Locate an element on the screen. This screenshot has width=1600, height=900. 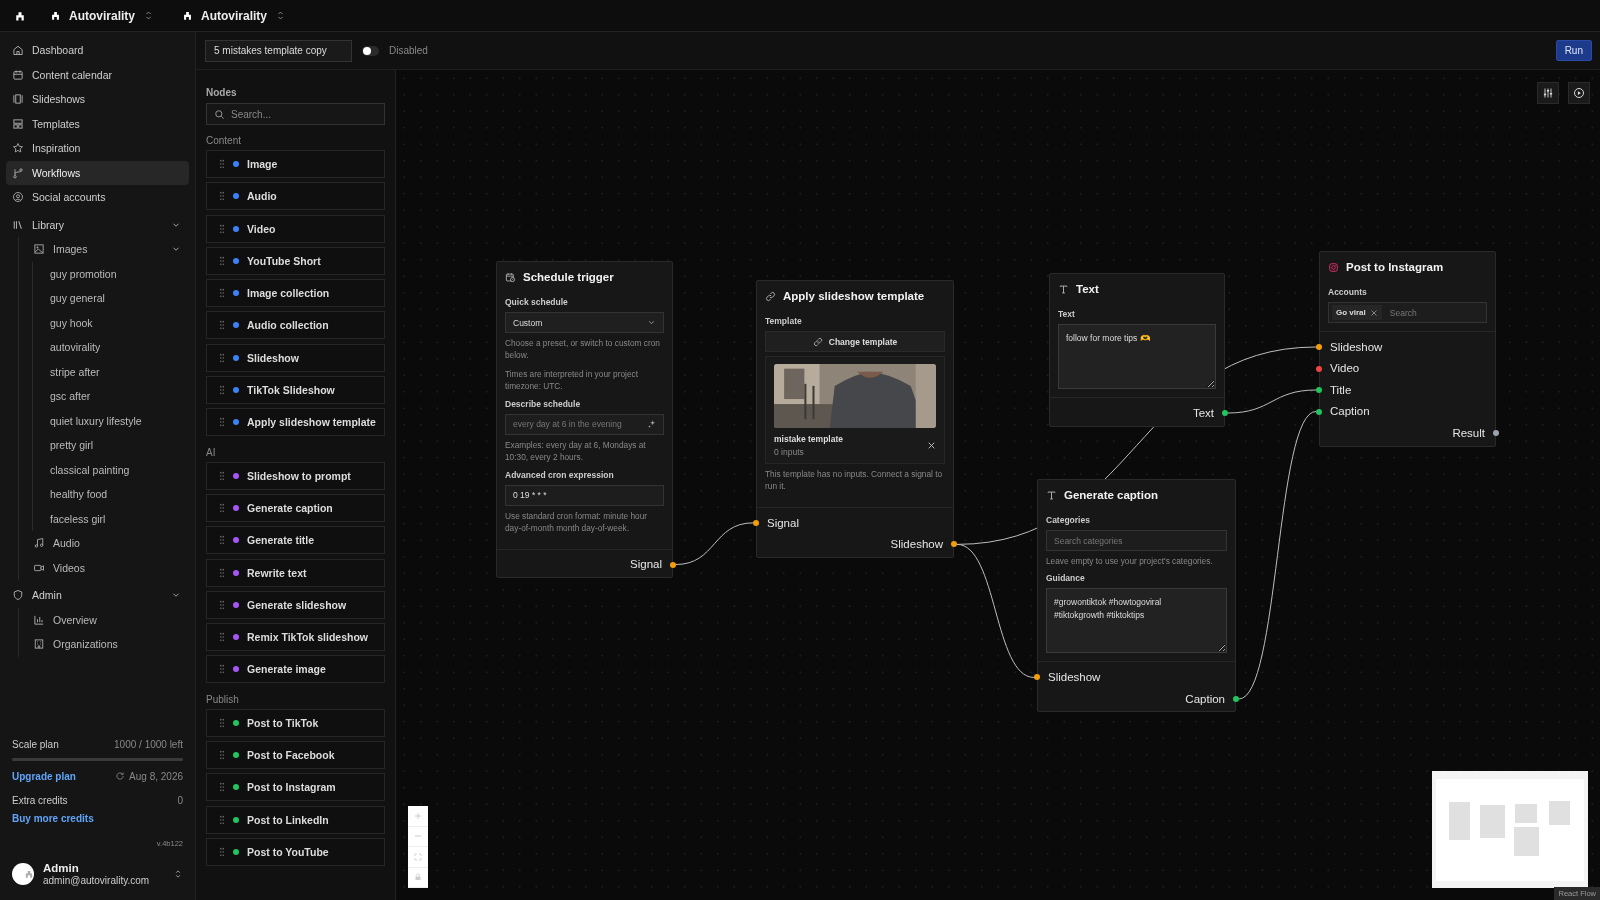
node-item: Generate slideshow is located at coordinates (295, 604).